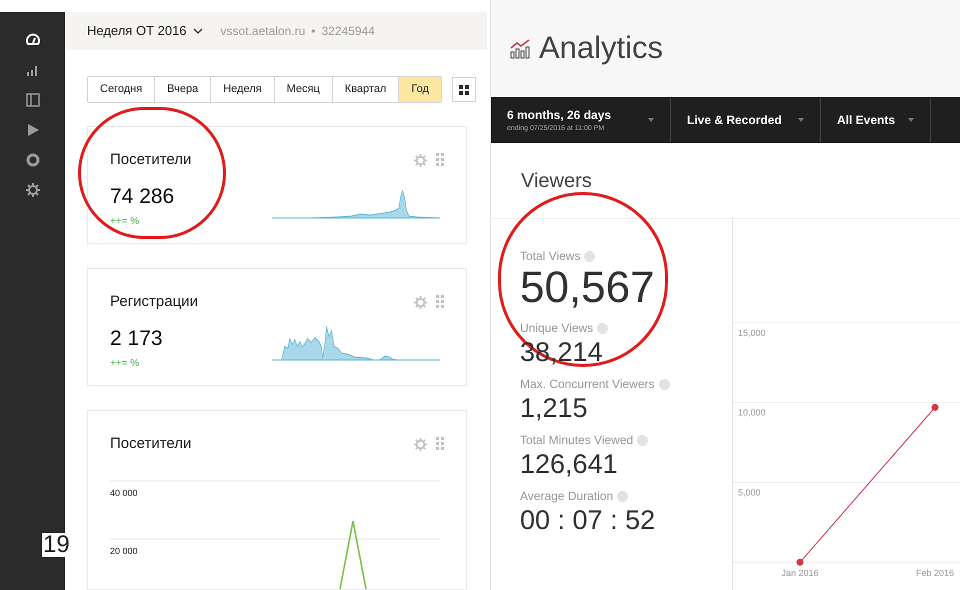 The height and width of the screenshot is (590, 960). I want to click on stat-value: 1,215, so click(554, 408).